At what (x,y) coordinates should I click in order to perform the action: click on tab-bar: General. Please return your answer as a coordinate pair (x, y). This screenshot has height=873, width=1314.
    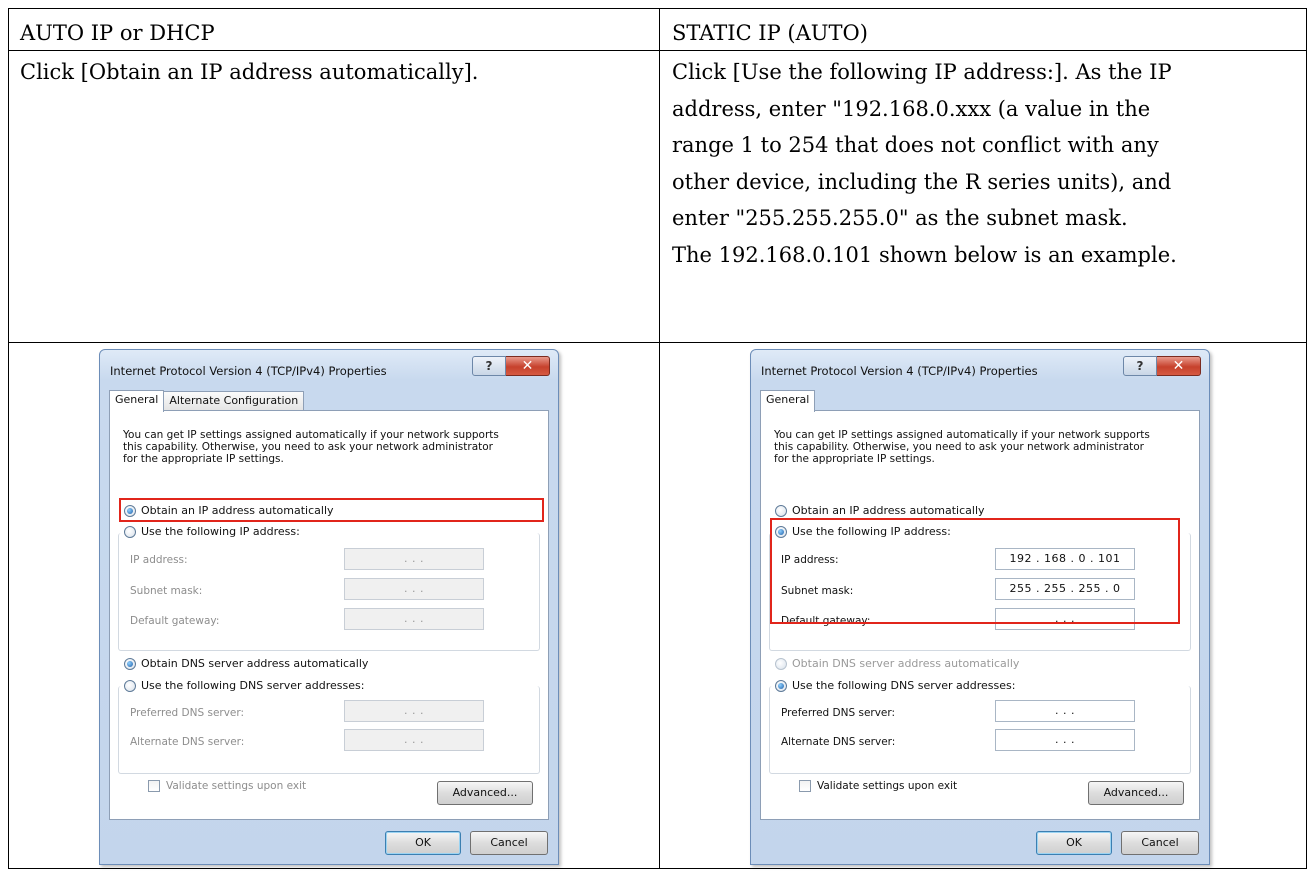
    Looking at the image, I should click on (788, 400).